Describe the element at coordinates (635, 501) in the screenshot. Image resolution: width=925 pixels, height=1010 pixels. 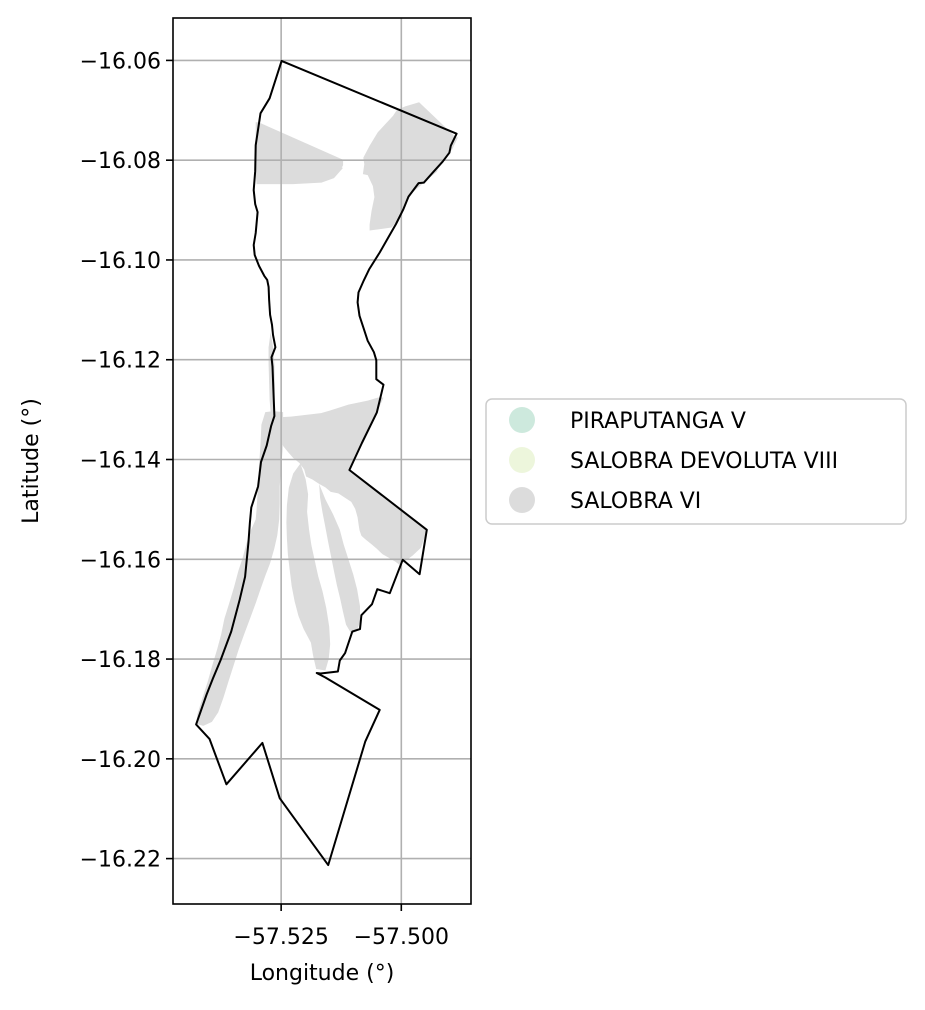
I see `legend-label: SALOBRA VI` at that location.